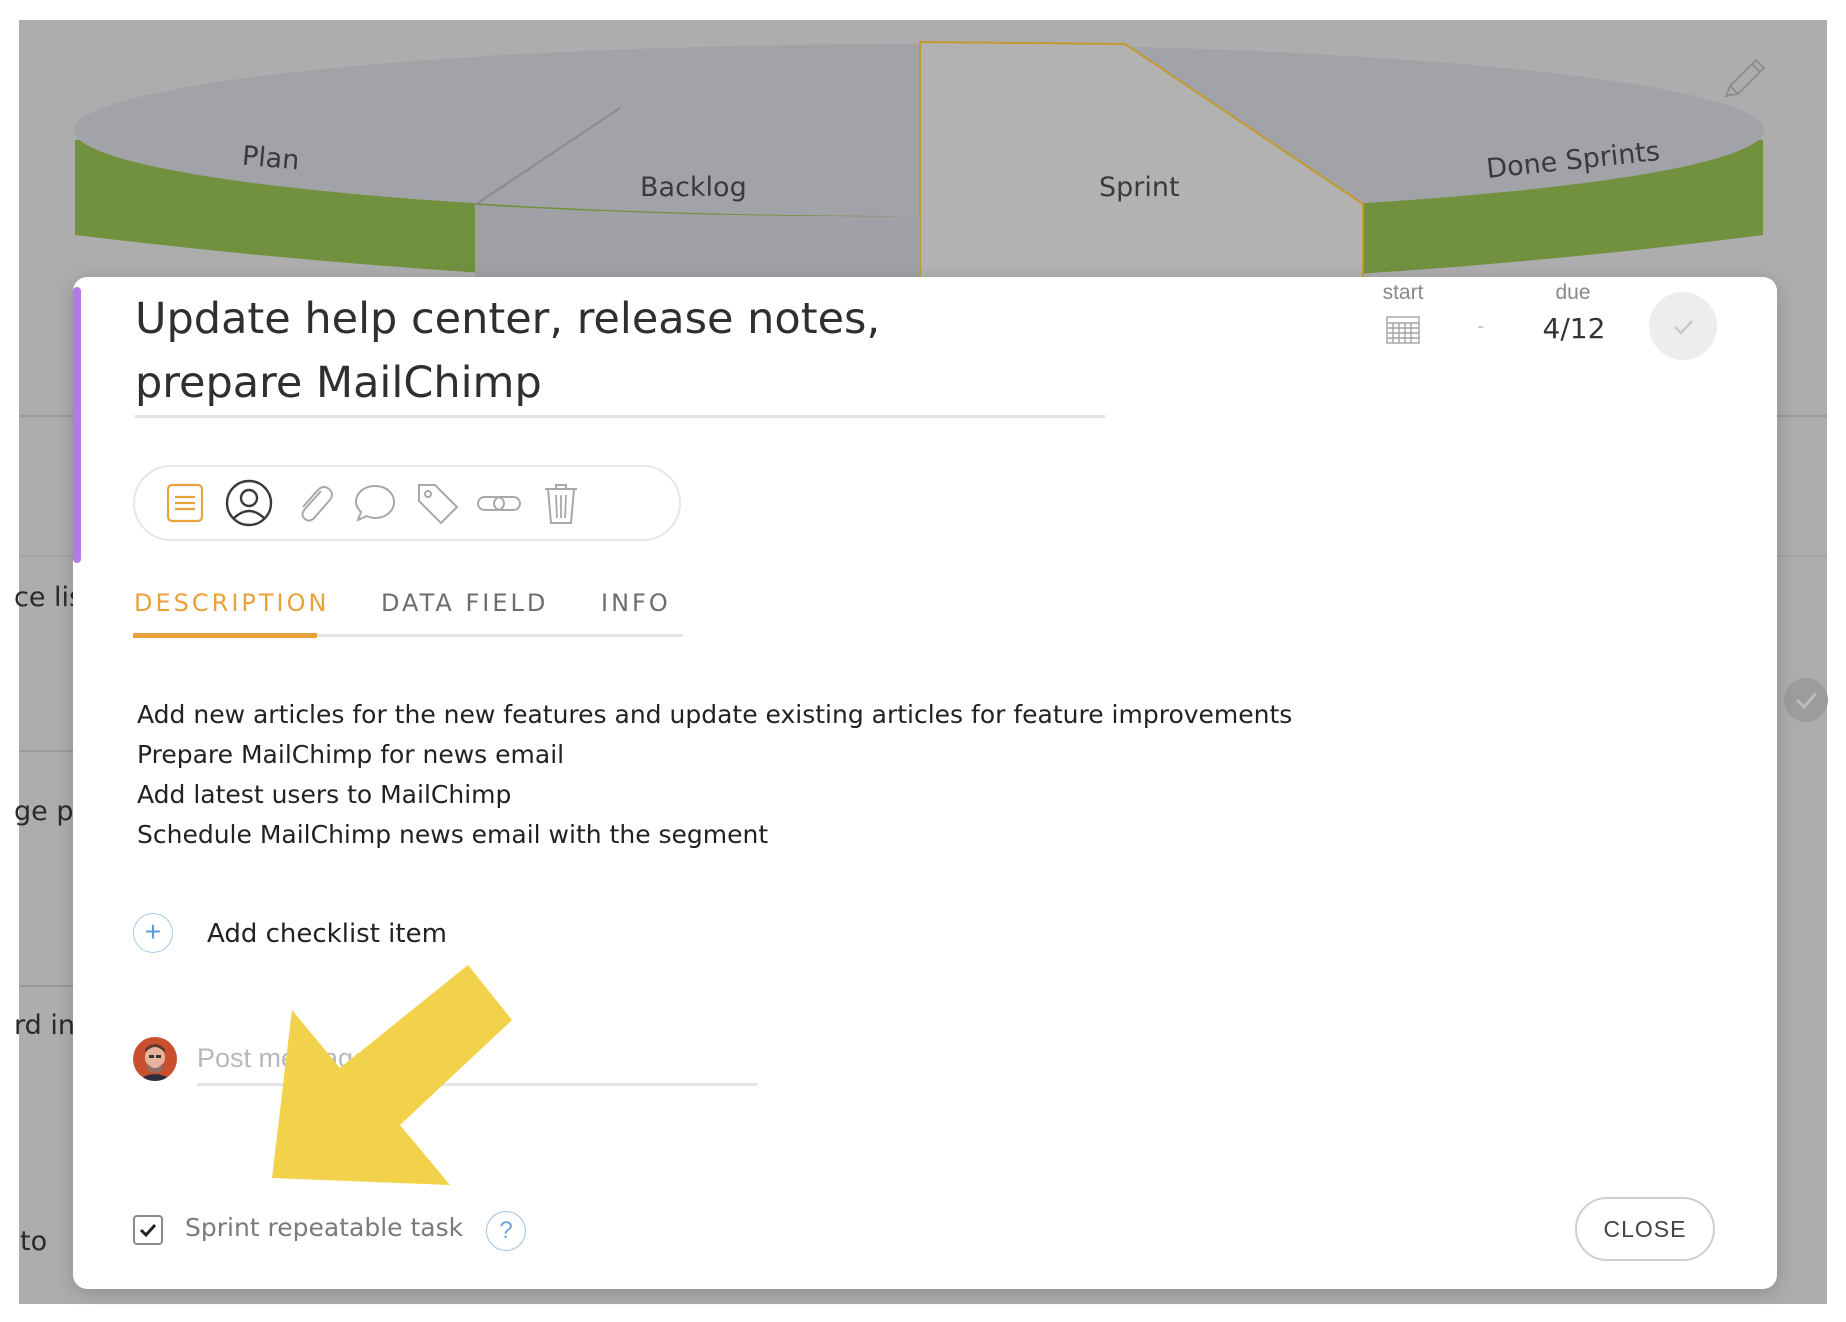 This screenshot has width=1846, height=1322. I want to click on due-date-value: 4/12, so click(1574, 328).